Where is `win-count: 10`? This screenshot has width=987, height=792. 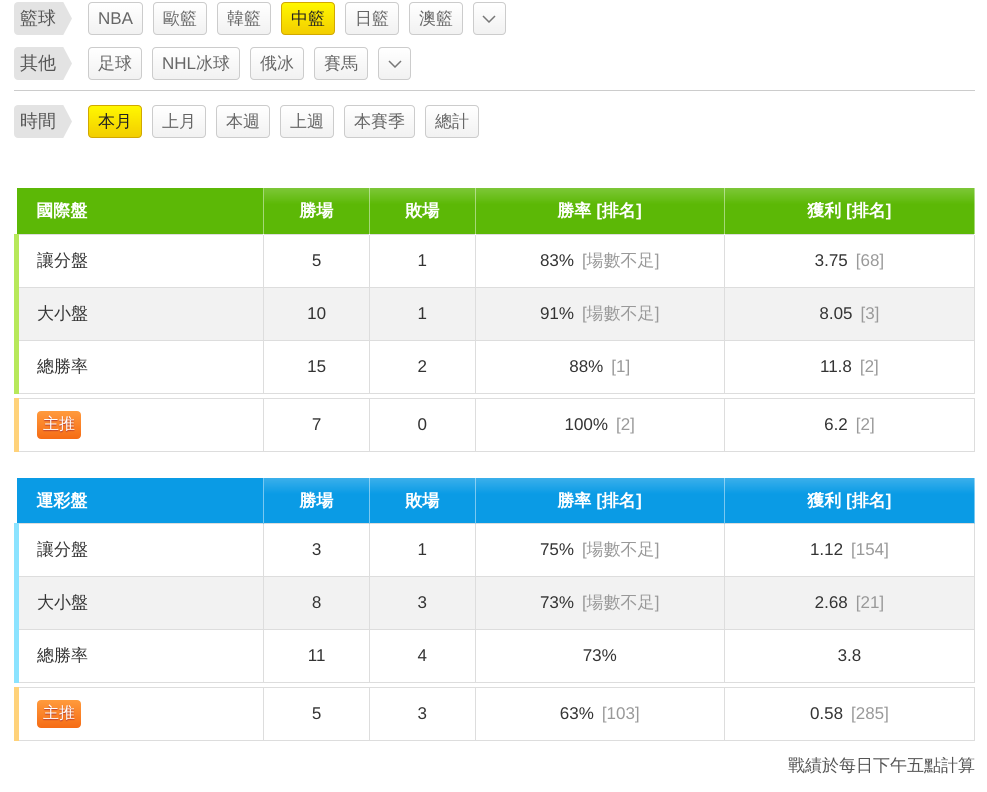 win-count: 10 is located at coordinates (316, 313).